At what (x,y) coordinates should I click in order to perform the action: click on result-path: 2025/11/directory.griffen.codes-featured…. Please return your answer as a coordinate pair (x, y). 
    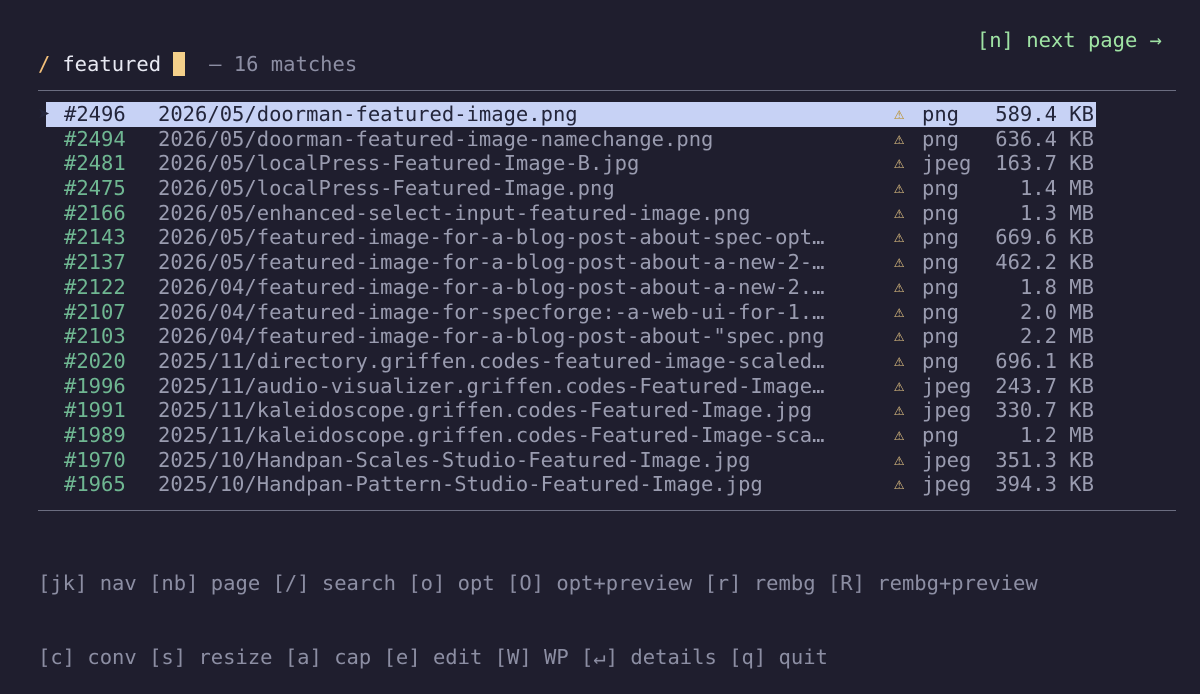
    Looking at the image, I should click on (491, 360).